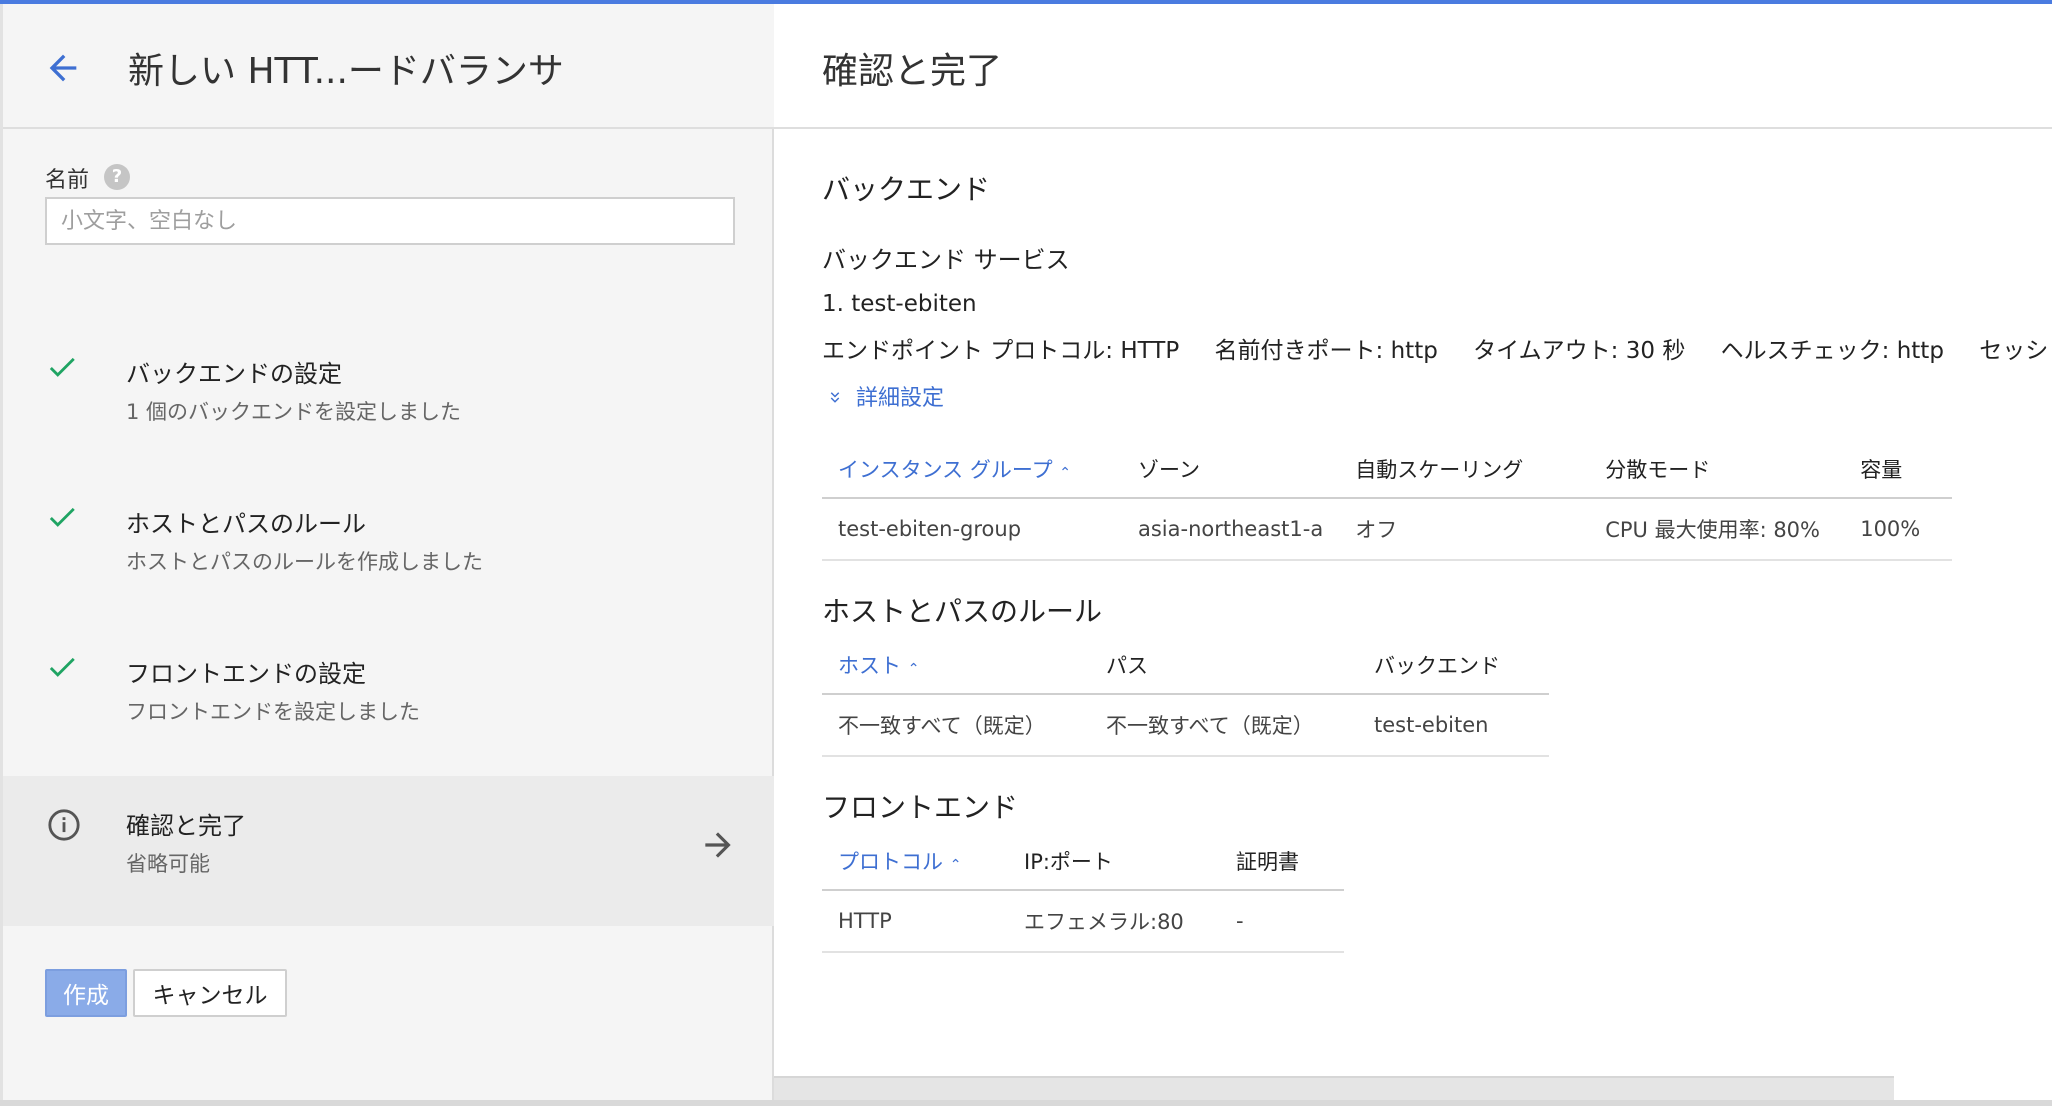  What do you see at coordinates (304, 562) in the screenshot?
I see `step-subtitle: ホストとパスのルールを作成しました` at bounding box center [304, 562].